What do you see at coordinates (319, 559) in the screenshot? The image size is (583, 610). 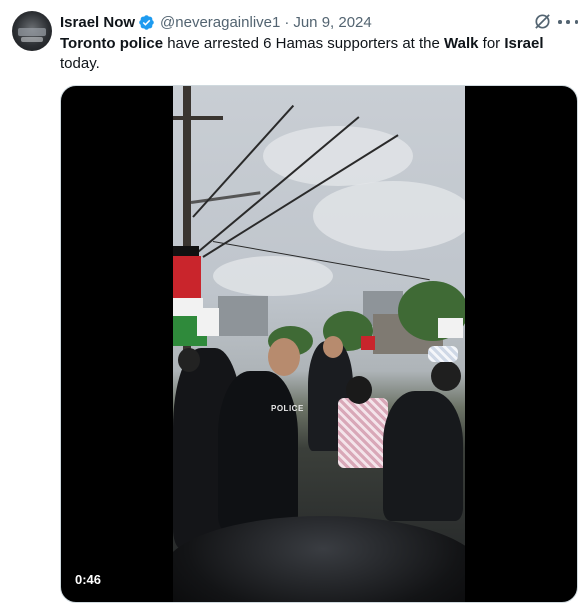 I see `car-hood` at bounding box center [319, 559].